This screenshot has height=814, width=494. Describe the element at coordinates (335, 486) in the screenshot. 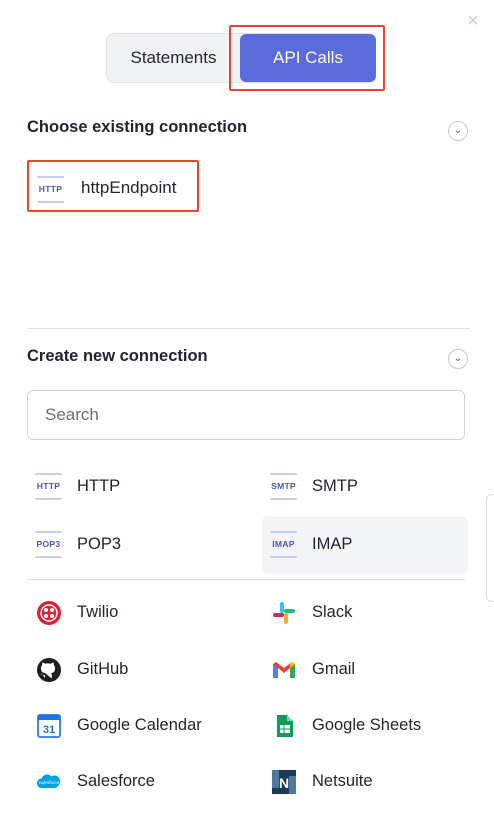

I see `connection-item-label: SMTP` at that location.